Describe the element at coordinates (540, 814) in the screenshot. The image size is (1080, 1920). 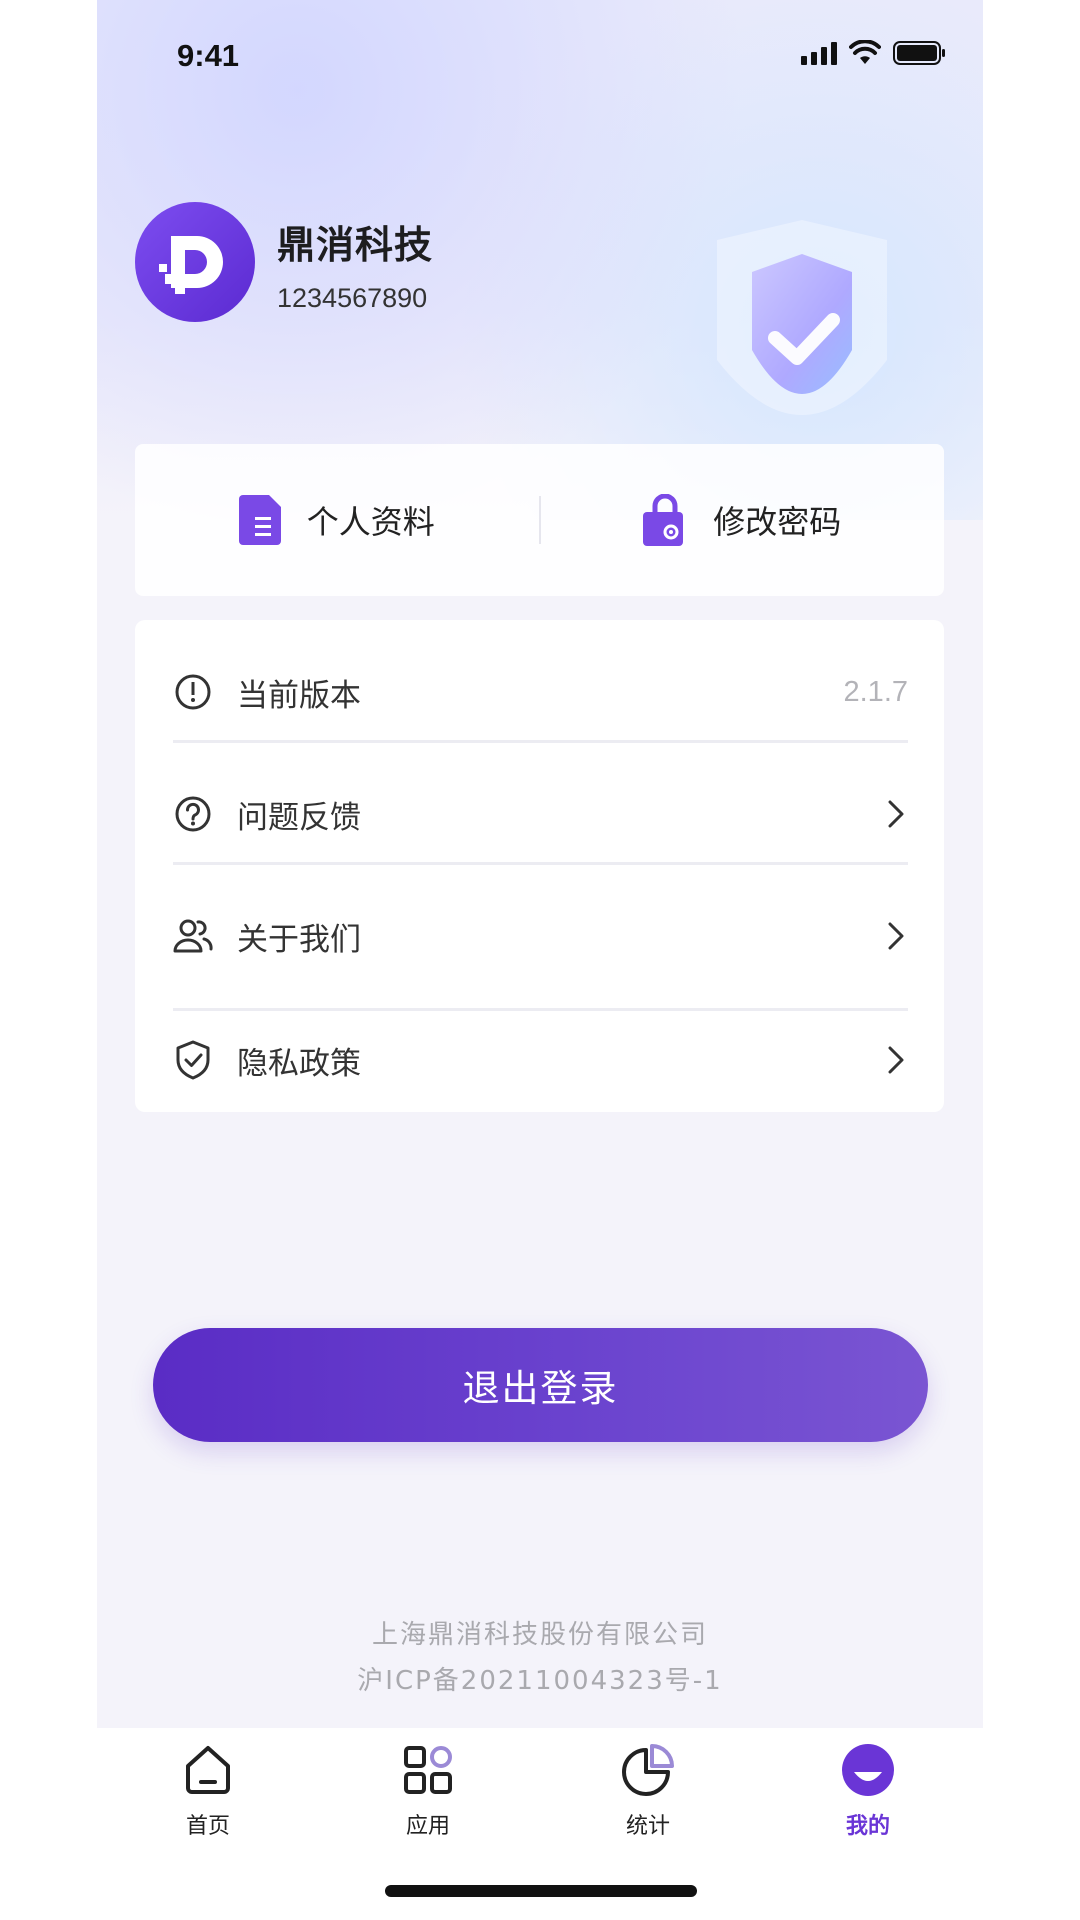
I see `menu-item-feedback: 问题反馈` at that location.